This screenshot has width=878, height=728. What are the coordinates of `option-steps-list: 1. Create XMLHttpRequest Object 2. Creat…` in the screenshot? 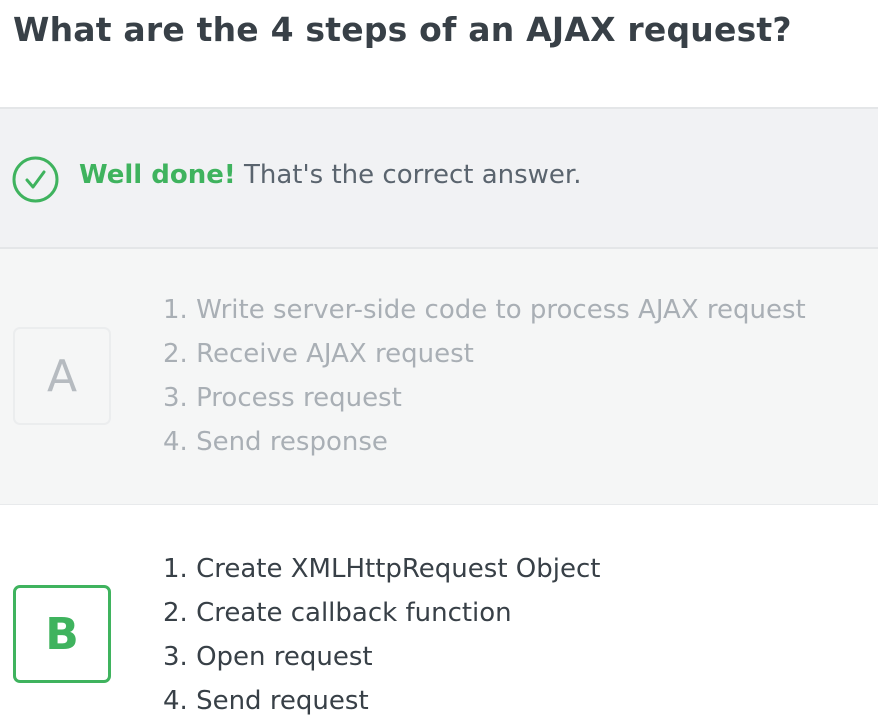 It's located at (381, 640).